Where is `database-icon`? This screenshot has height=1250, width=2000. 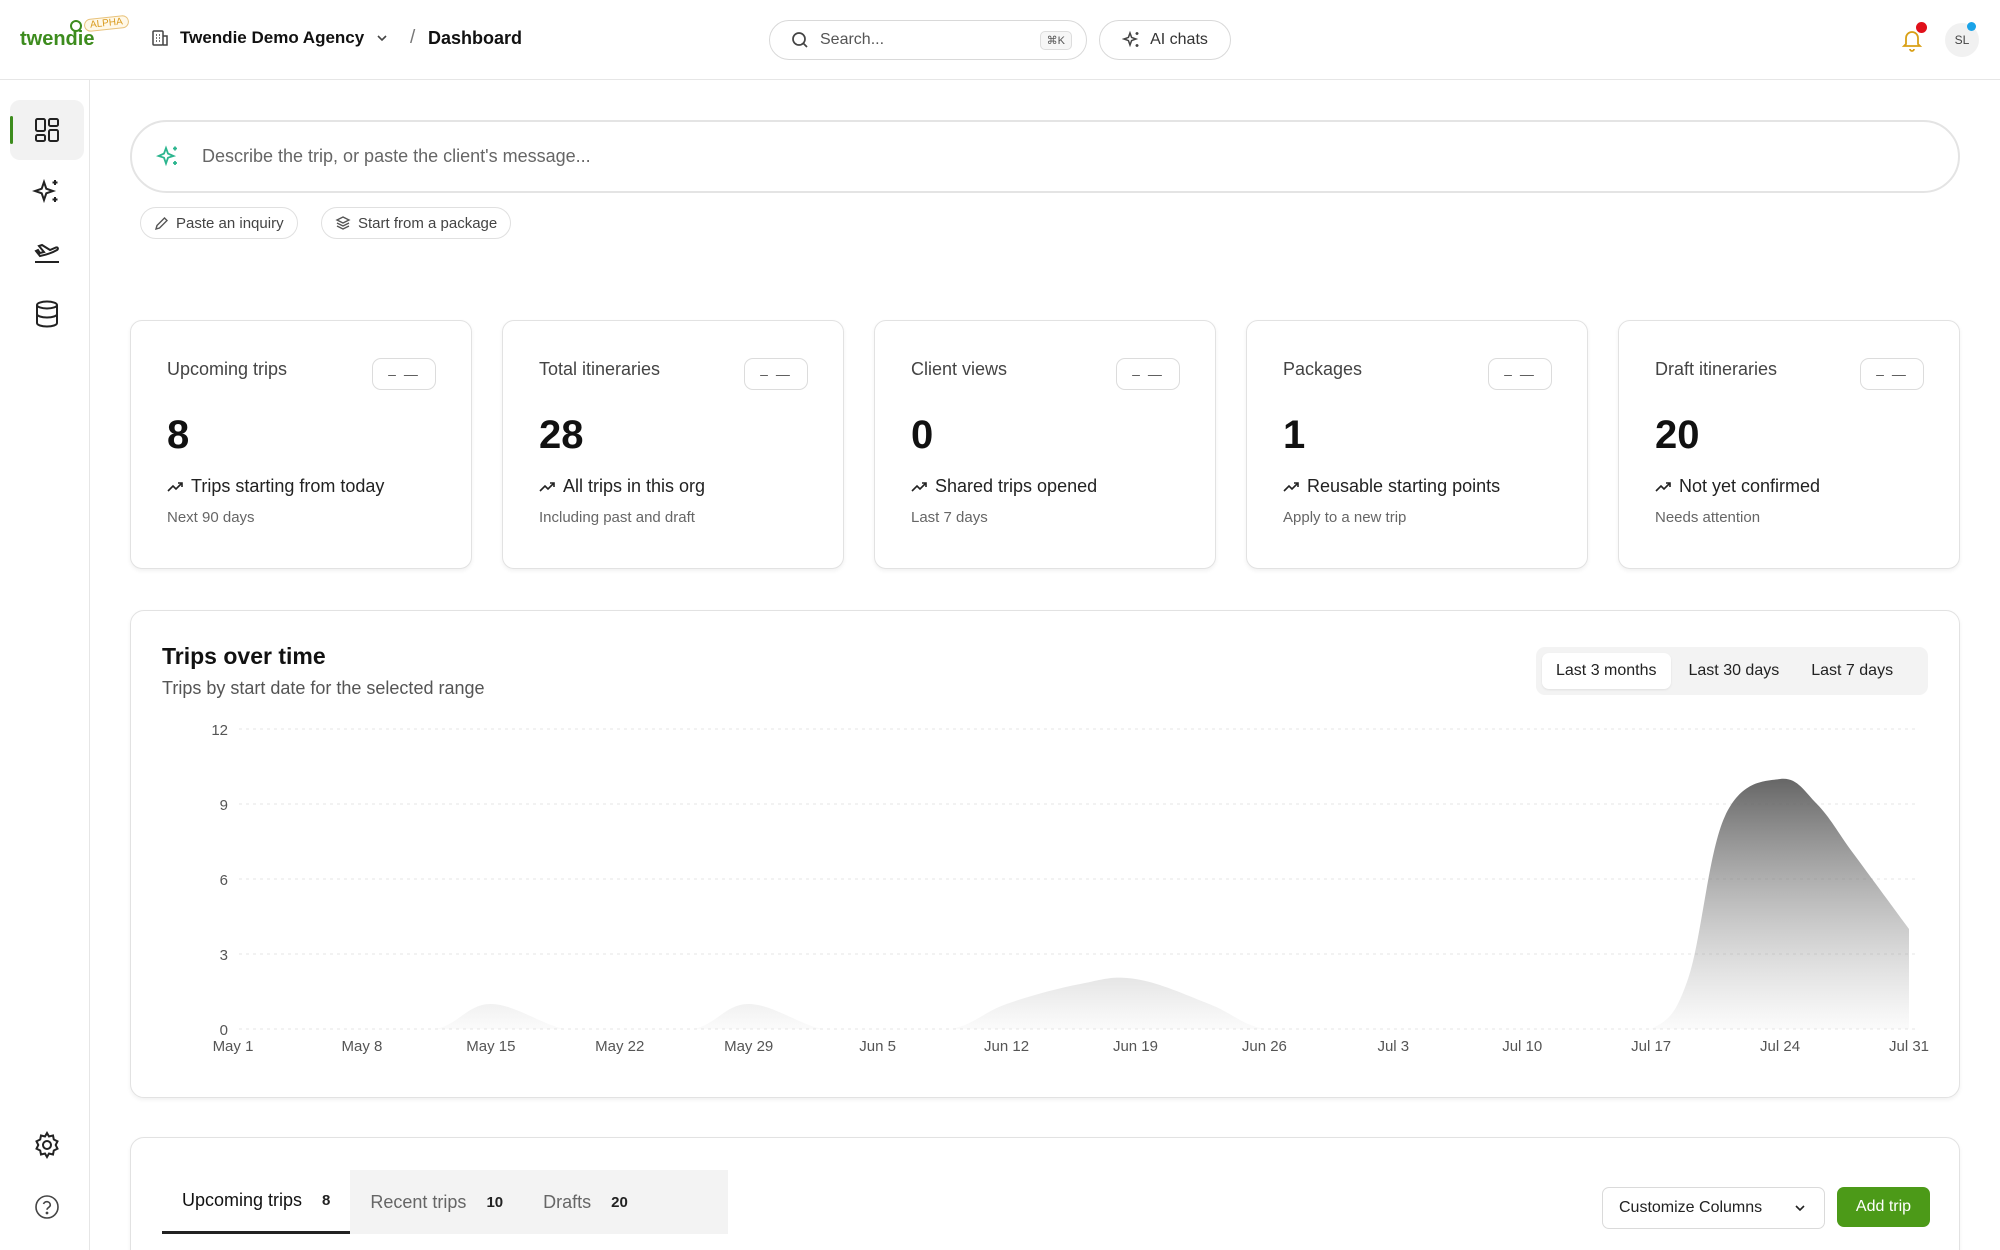
database-icon is located at coordinates (47, 314).